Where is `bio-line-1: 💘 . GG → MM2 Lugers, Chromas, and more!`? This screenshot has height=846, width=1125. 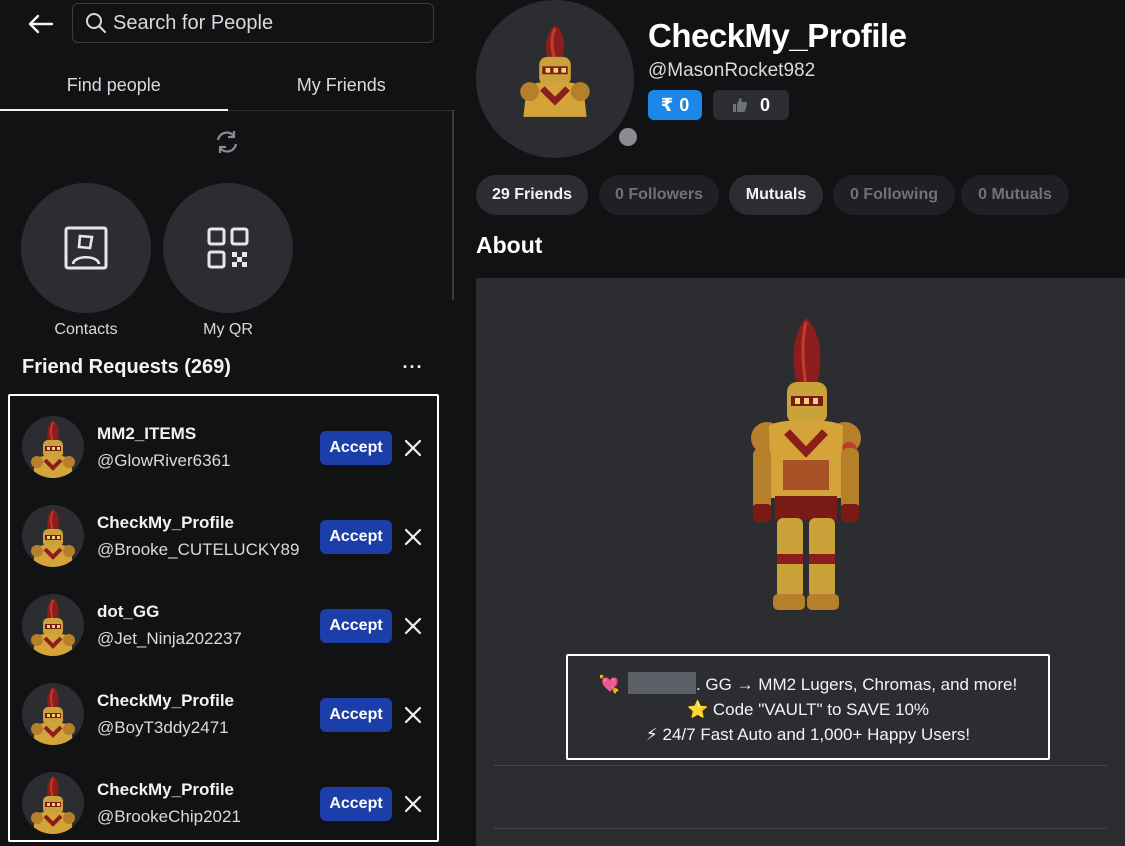
bio-line-1: 💘 . GG → MM2 Lugers, Chromas, and more! is located at coordinates (808, 684).